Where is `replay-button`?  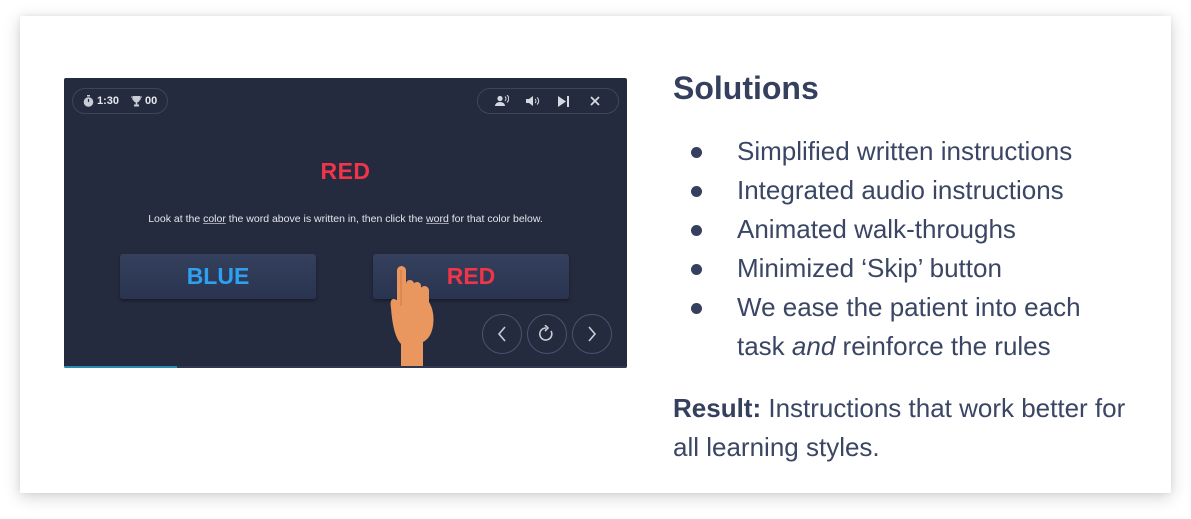 replay-button is located at coordinates (547, 334).